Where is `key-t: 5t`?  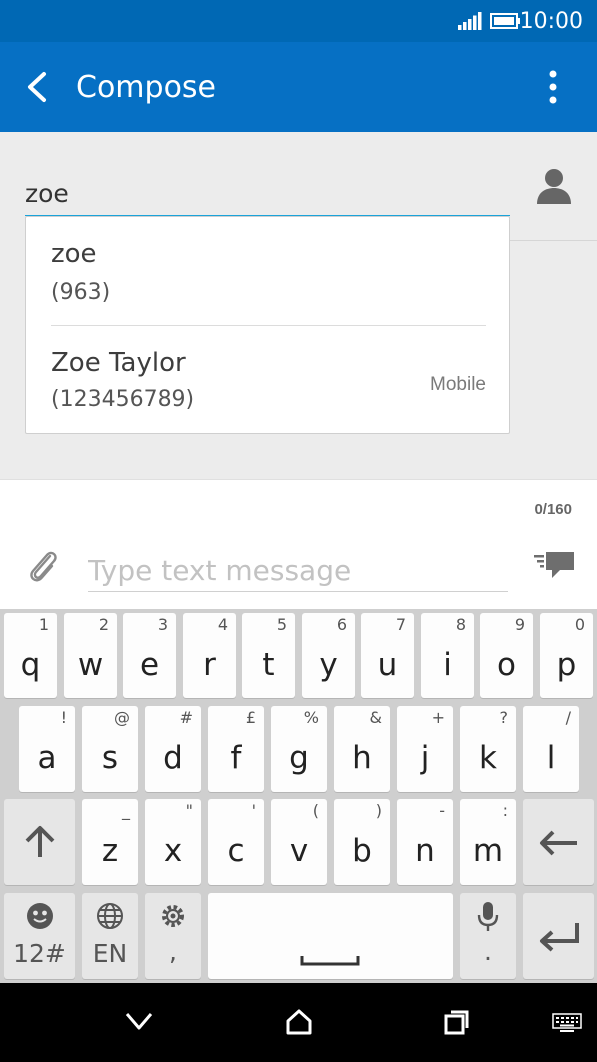
key-t: 5t is located at coordinates (268, 655).